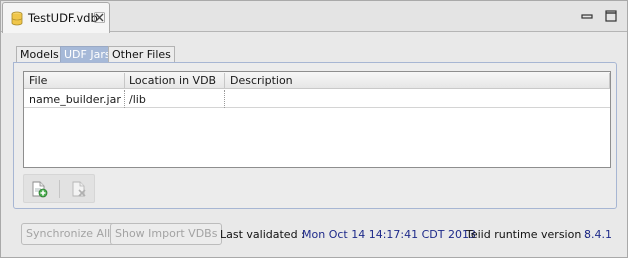 The height and width of the screenshot is (258, 628). What do you see at coordinates (261, 80) in the screenshot?
I see `column-header-description: Description` at bounding box center [261, 80].